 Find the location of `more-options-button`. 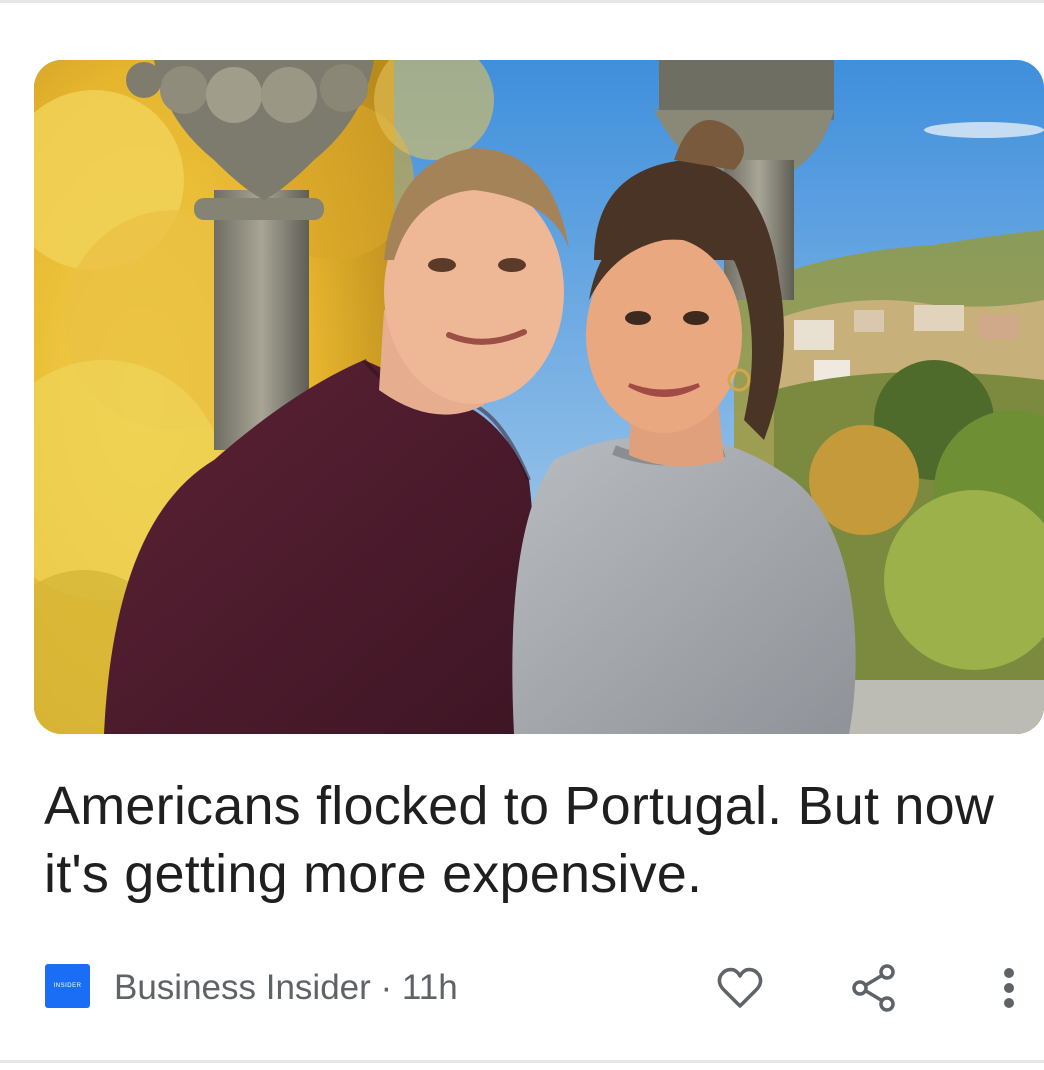

more-options-button is located at coordinates (1009, 988).